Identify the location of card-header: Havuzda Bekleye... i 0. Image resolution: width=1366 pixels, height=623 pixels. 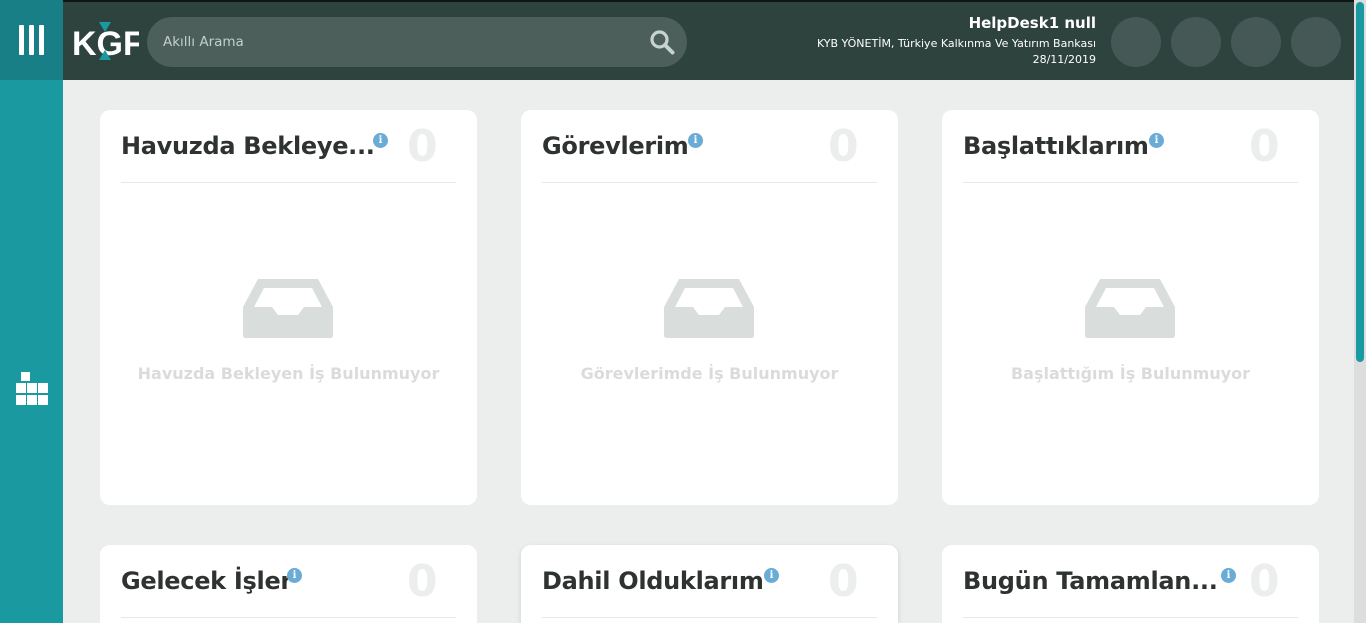
(288, 146).